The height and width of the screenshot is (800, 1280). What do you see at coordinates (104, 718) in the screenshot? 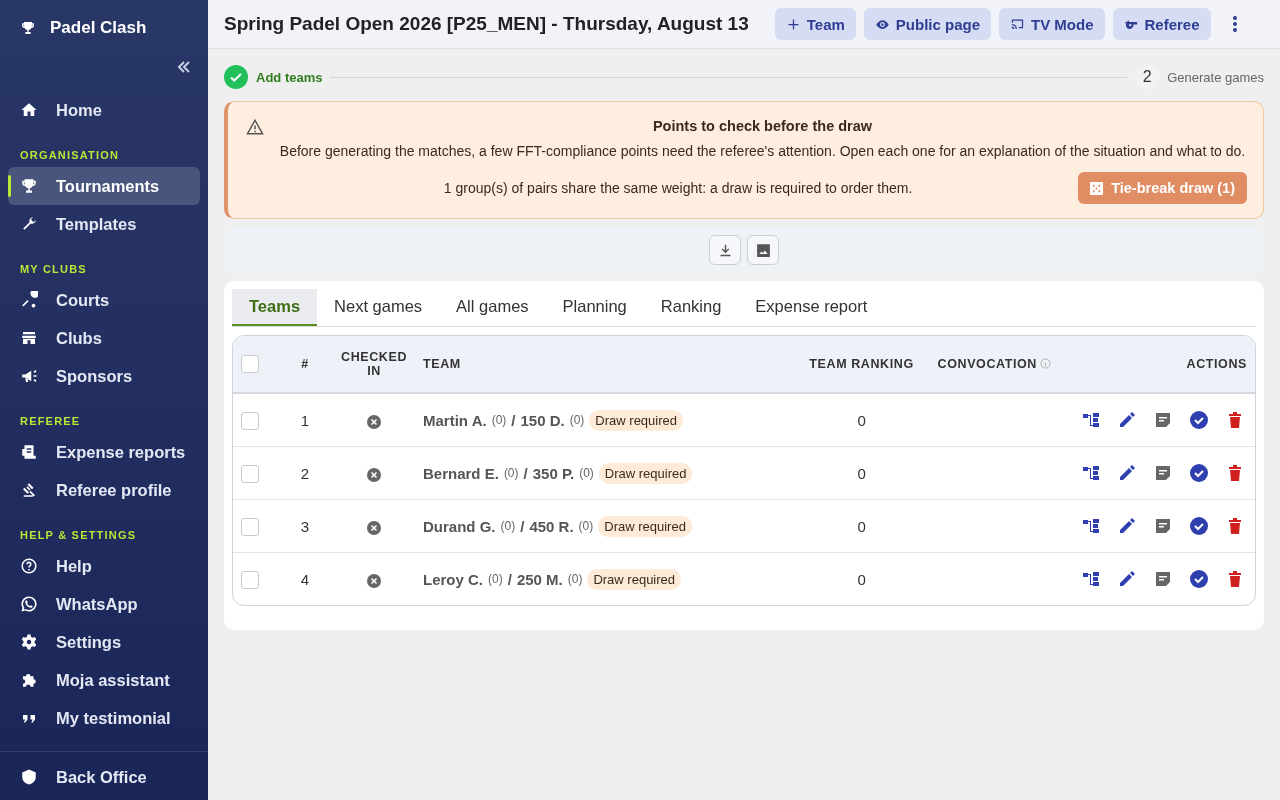
I see `sidebar-item: My testimonial` at bounding box center [104, 718].